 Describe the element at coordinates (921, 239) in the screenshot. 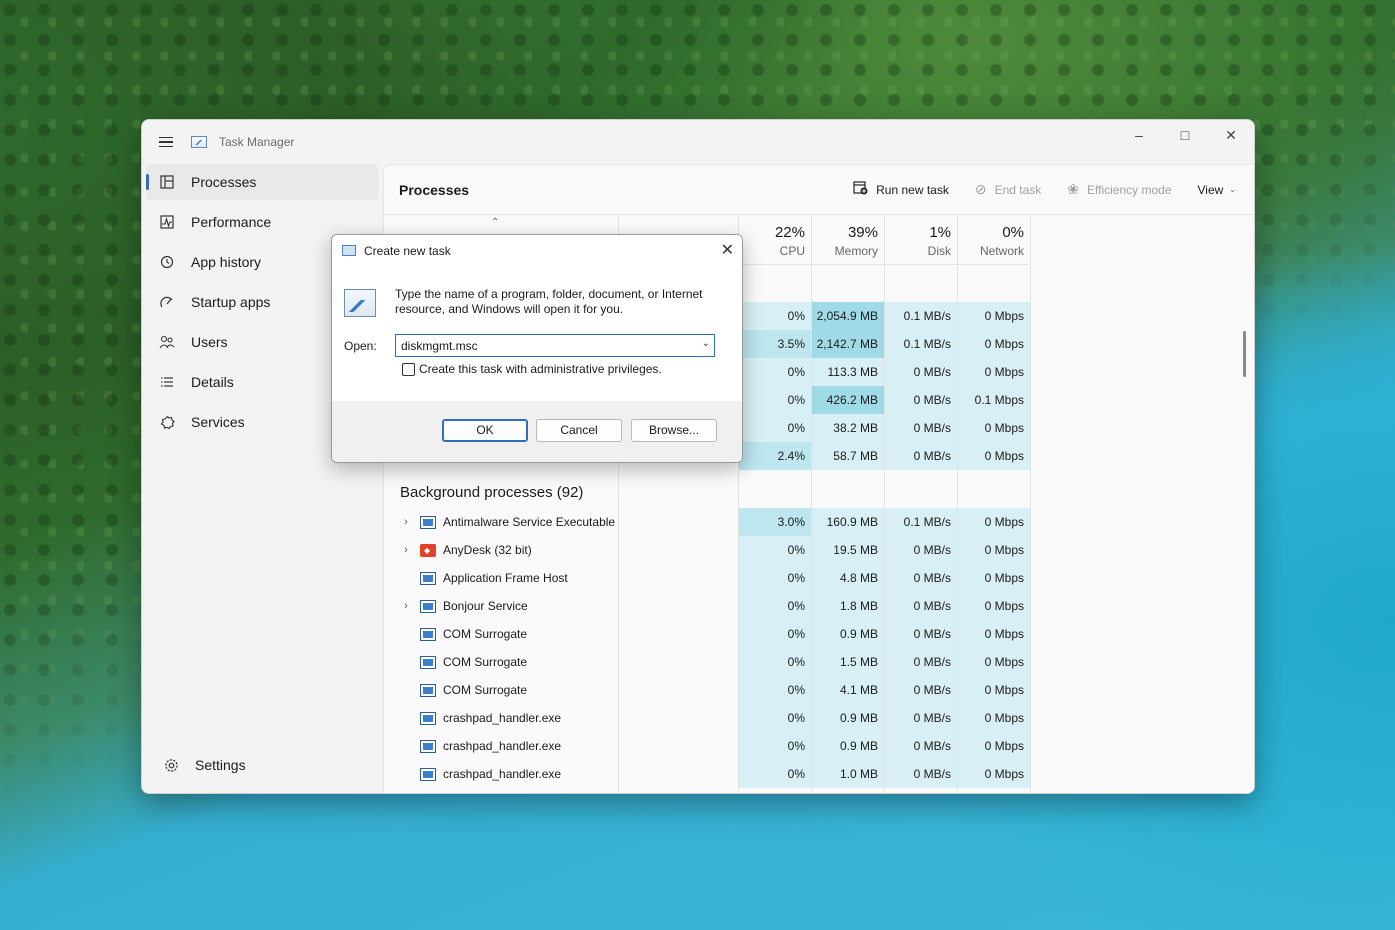

I see `column-header-disk: 1% Disk` at that location.